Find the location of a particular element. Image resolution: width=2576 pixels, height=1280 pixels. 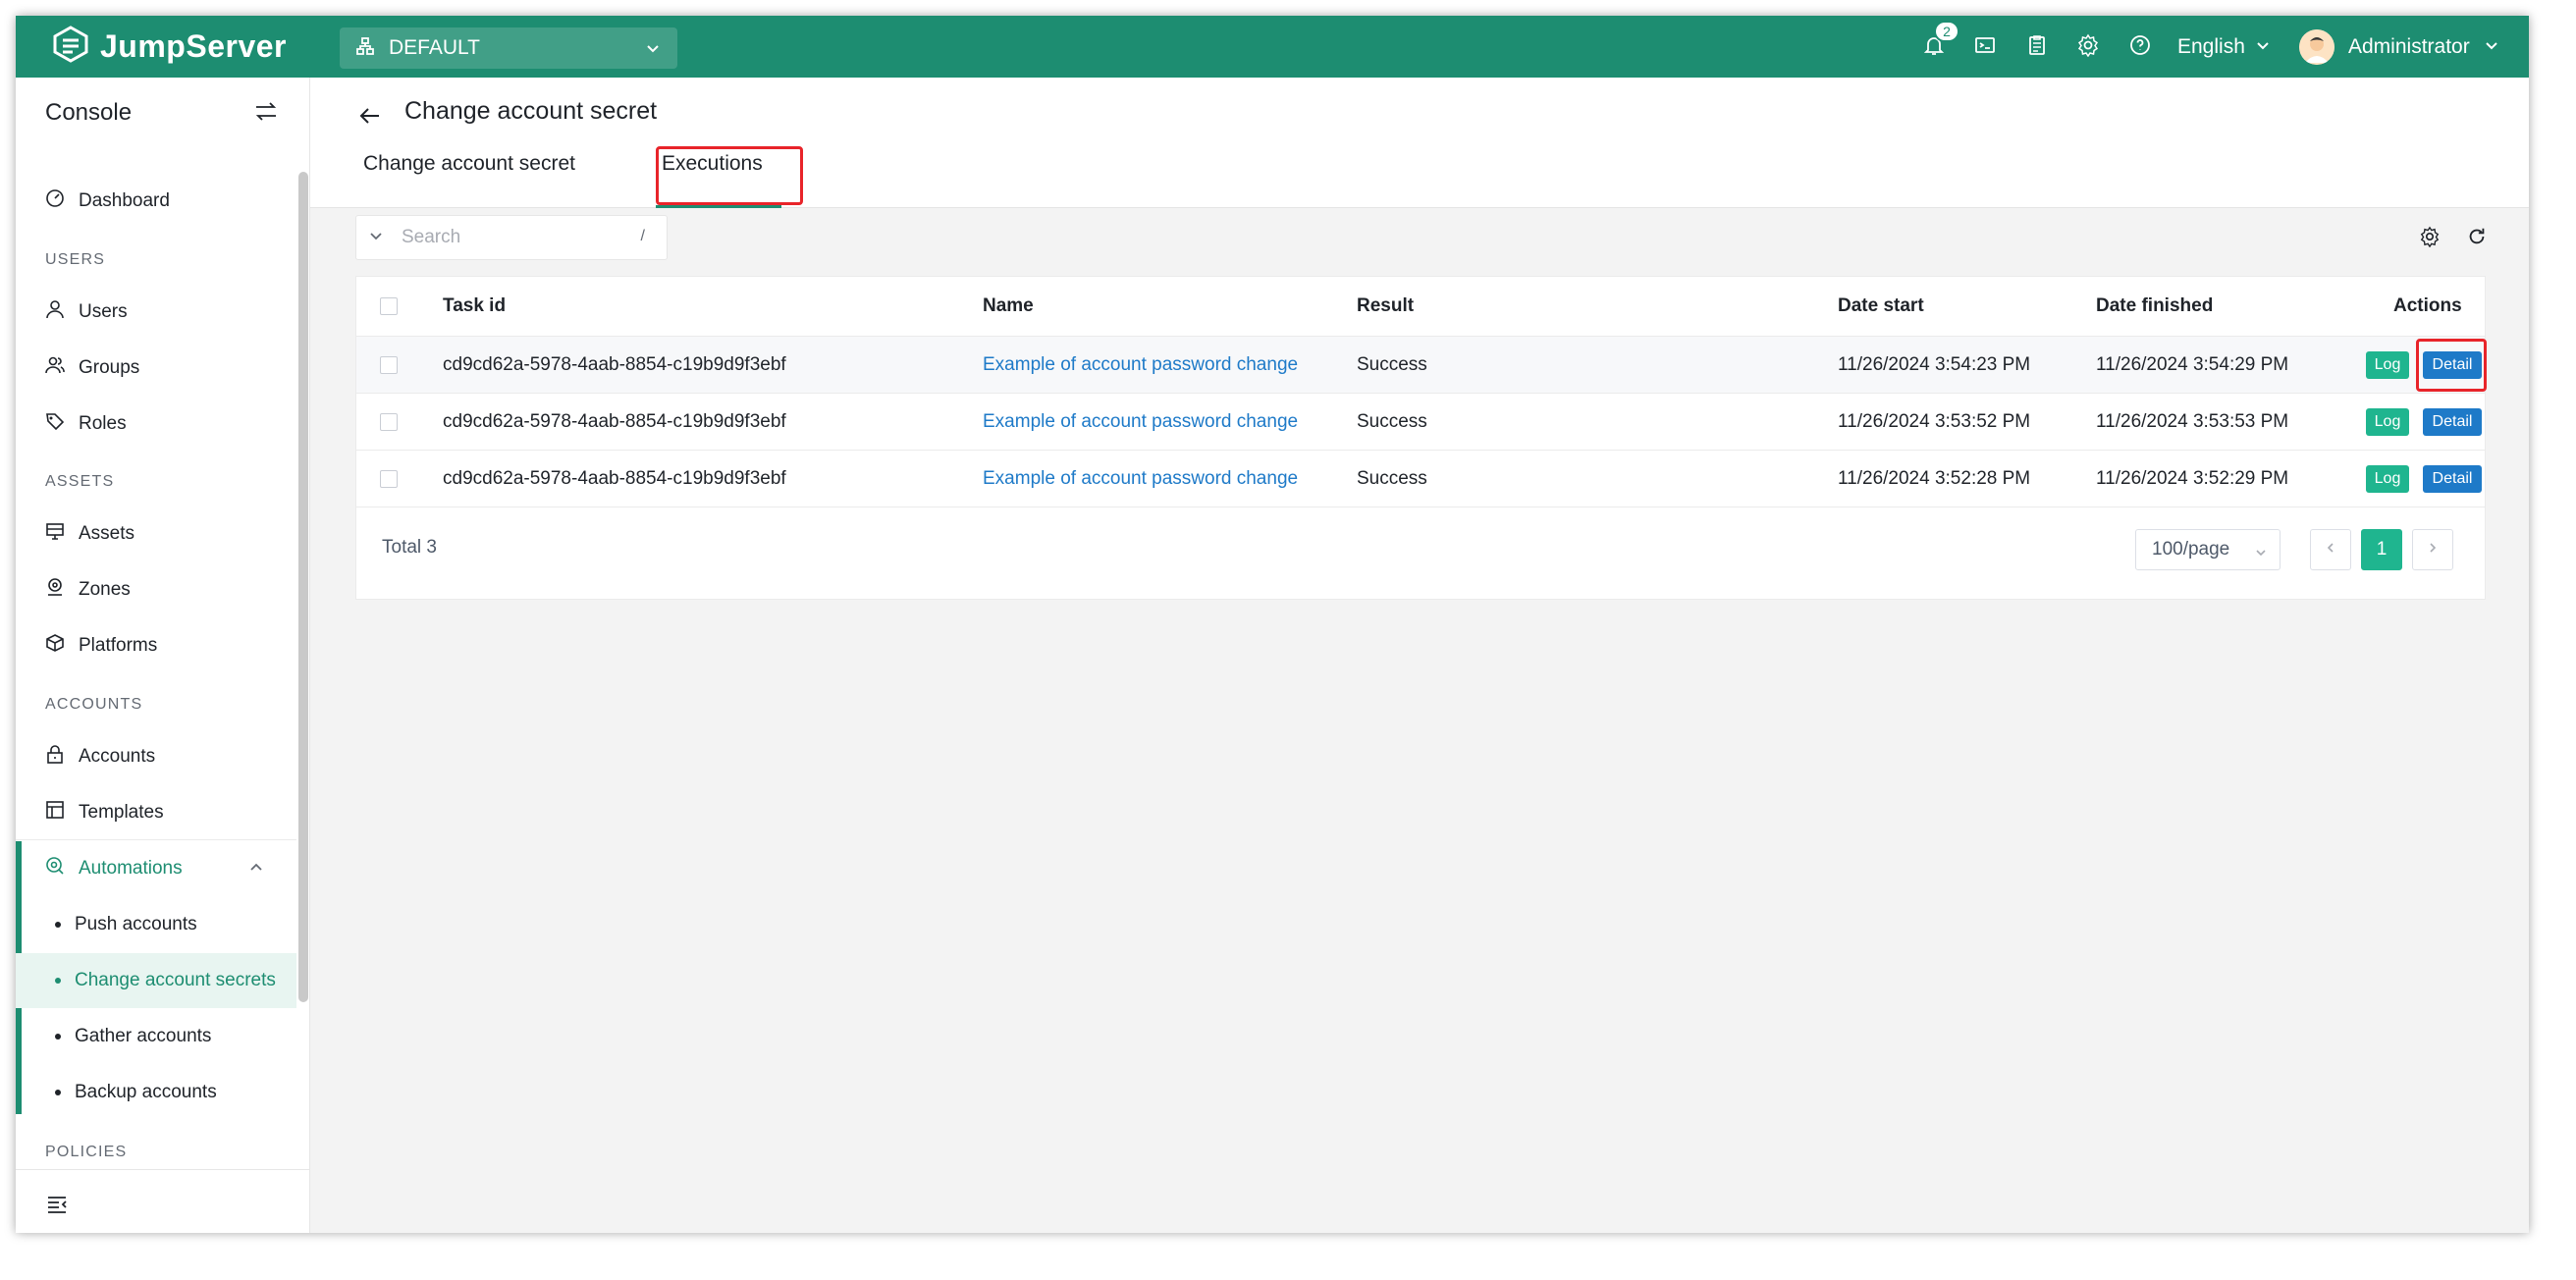

sidebar-divider is located at coordinates (156, 839).